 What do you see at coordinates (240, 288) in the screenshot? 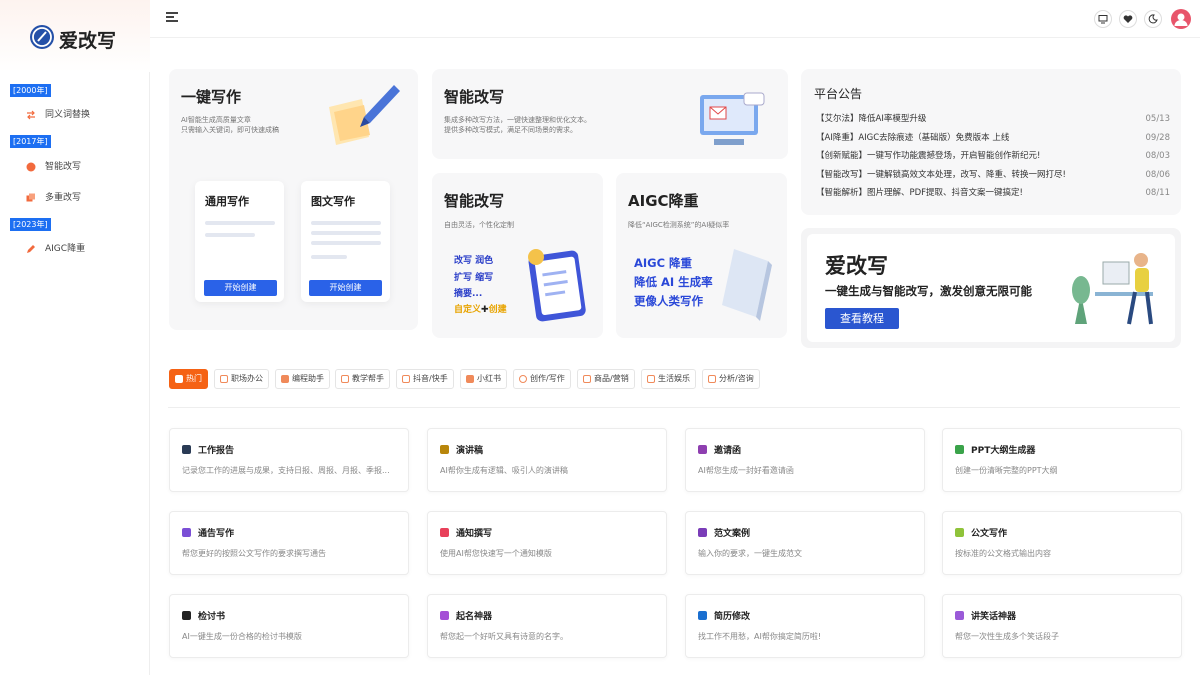
I see `general-write-button: 开始创建` at bounding box center [240, 288].